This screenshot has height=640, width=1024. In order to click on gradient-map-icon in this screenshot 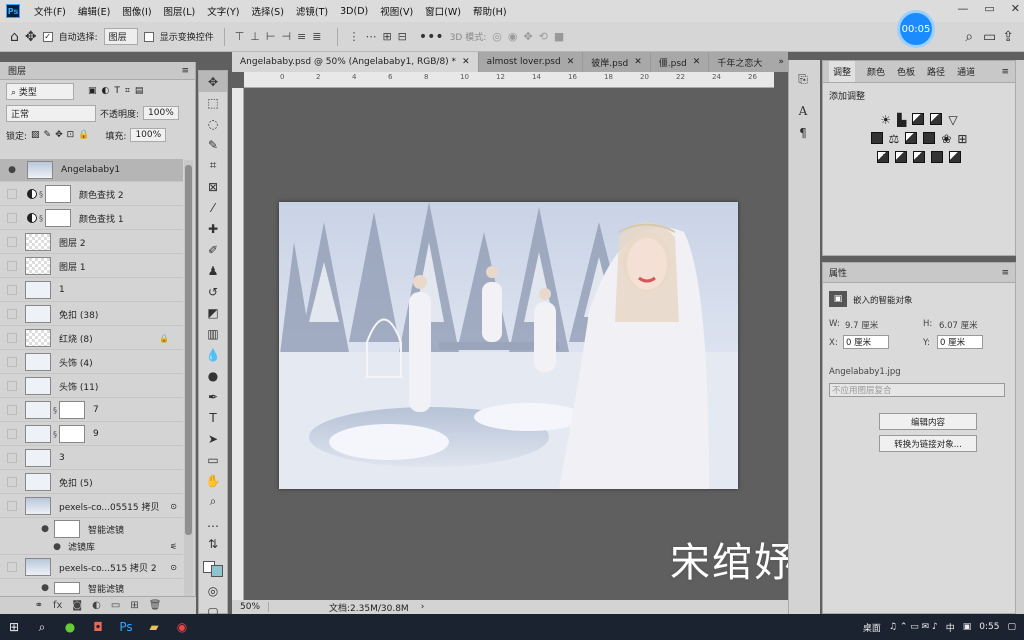, I will do `click(937, 157)`.